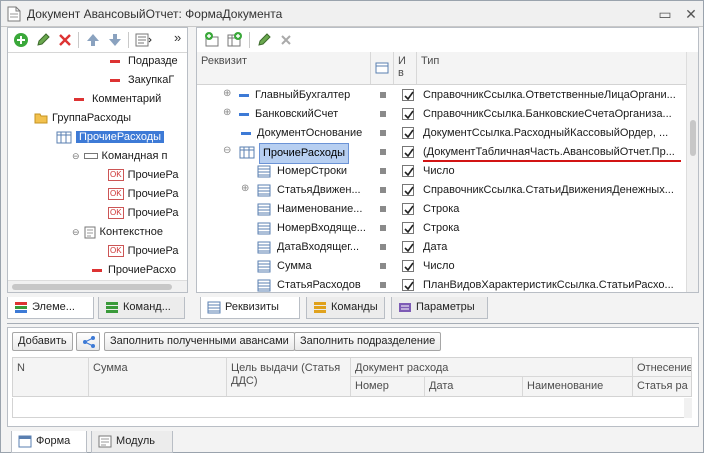 This screenshot has width=704, height=453. I want to click on share-button, so click(88, 341).